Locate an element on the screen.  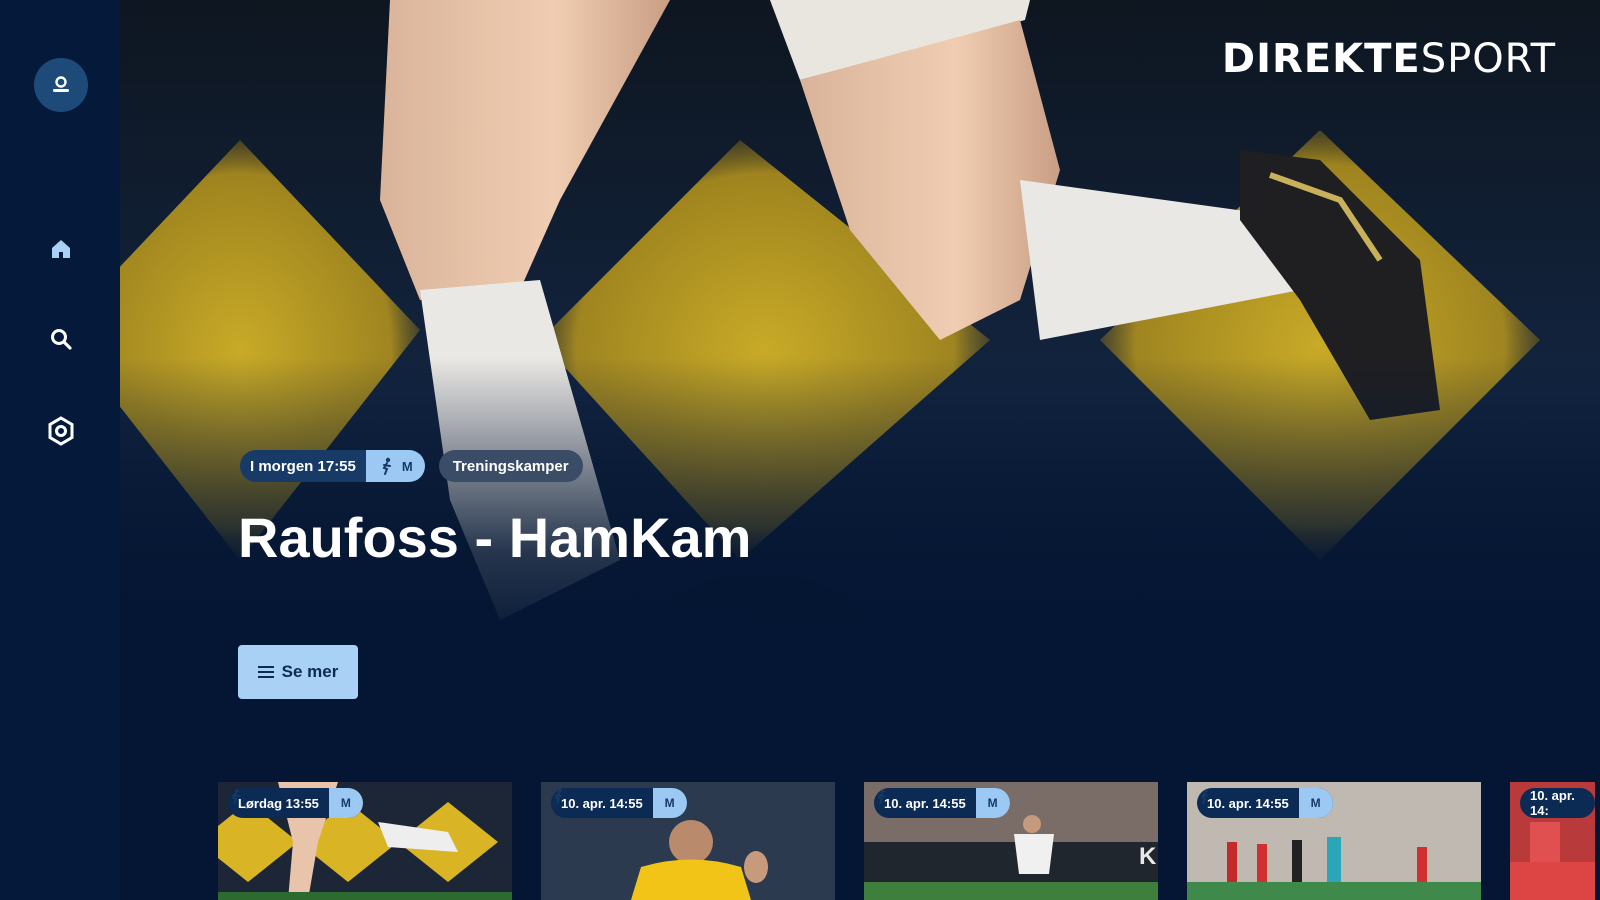
sidebar-item-home is located at coordinates (61, 249).